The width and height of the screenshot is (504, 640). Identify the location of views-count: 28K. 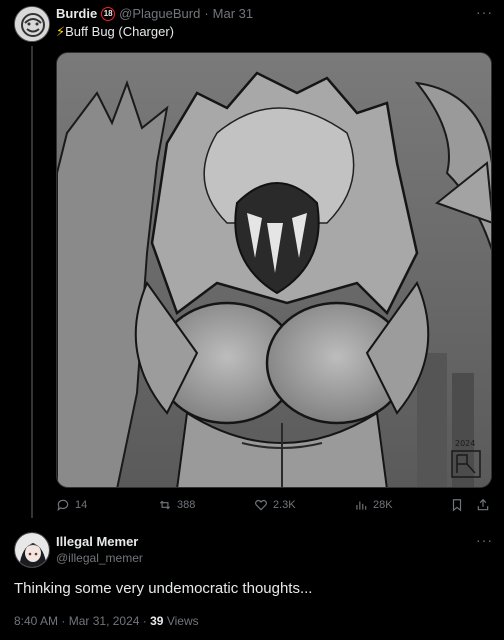
(383, 505).